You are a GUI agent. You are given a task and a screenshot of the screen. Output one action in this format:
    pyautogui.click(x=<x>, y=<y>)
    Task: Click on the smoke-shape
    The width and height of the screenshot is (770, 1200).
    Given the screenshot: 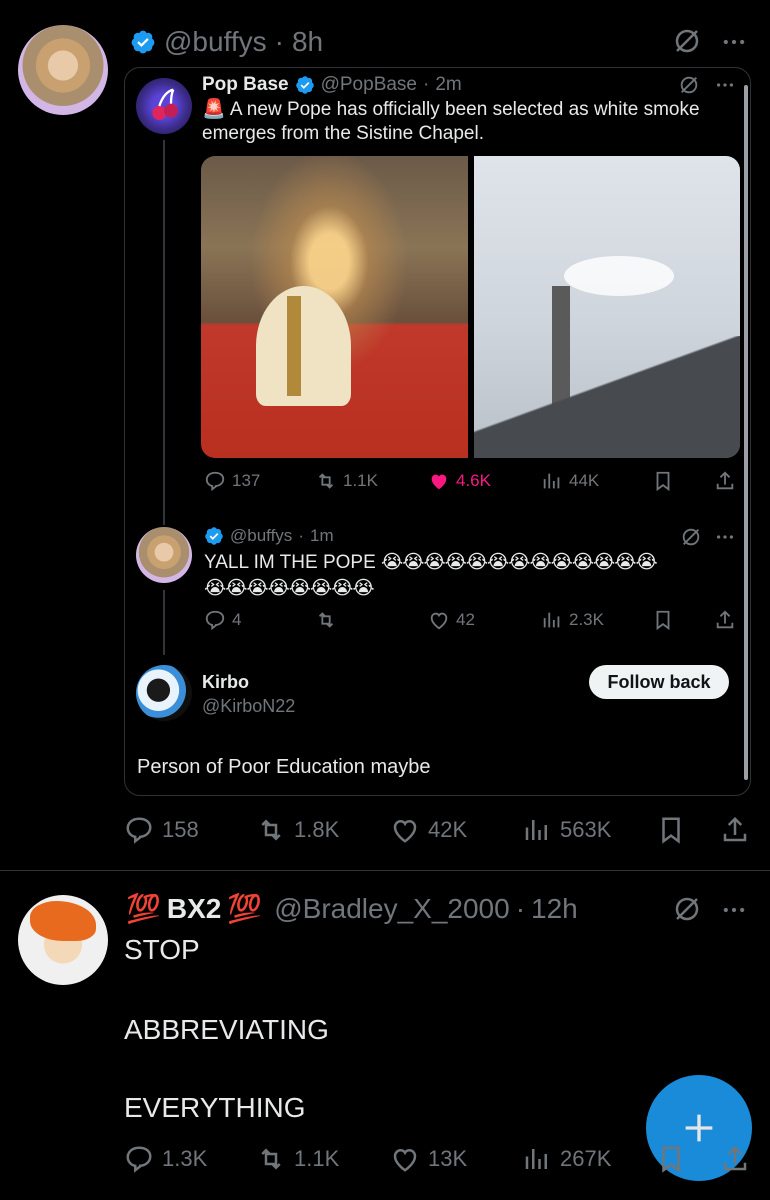 What is the action you would take?
    pyautogui.click(x=619, y=276)
    